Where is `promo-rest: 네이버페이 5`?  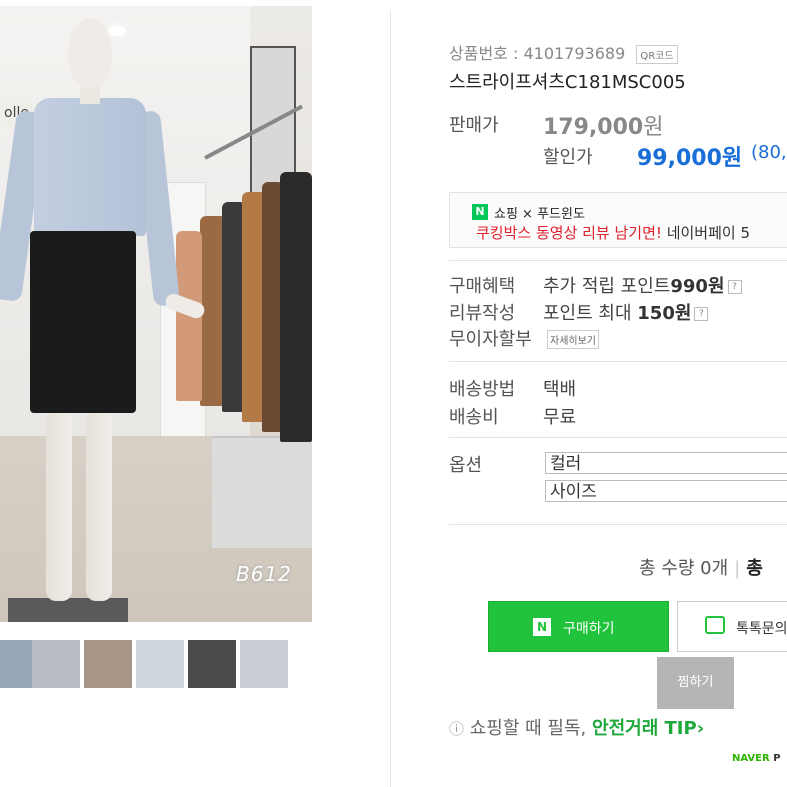 promo-rest: 네이버페이 5 is located at coordinates (706, 233).